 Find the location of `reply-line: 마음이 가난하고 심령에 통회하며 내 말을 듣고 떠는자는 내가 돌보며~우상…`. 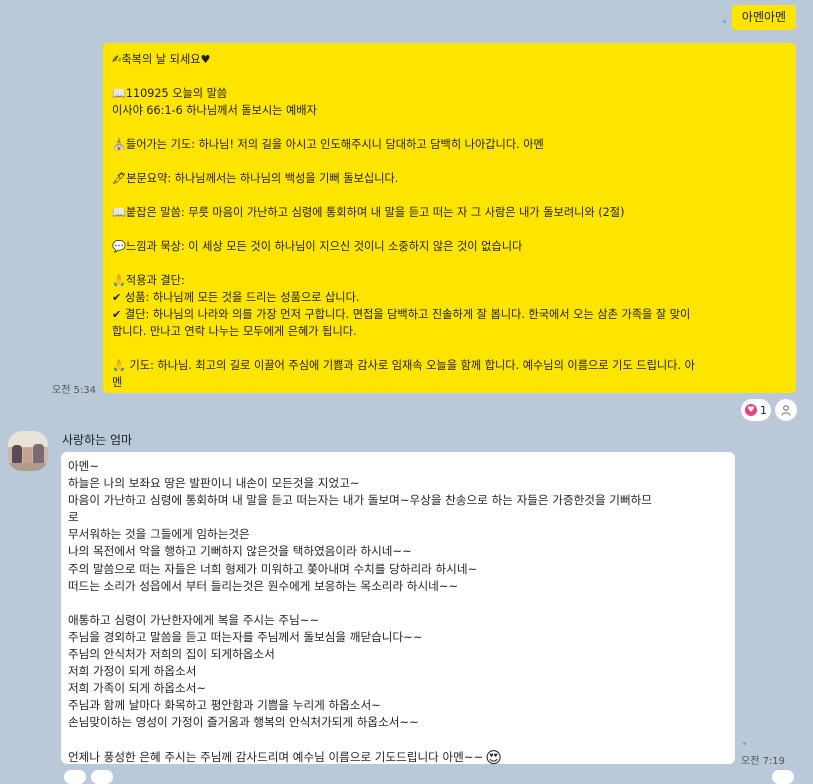

reply-line: 마음이 가난하고 심령에 통회하며 내 말을 듣고 떠는자는 내가 돌보며~우상… is located at coordinates (400, 500).